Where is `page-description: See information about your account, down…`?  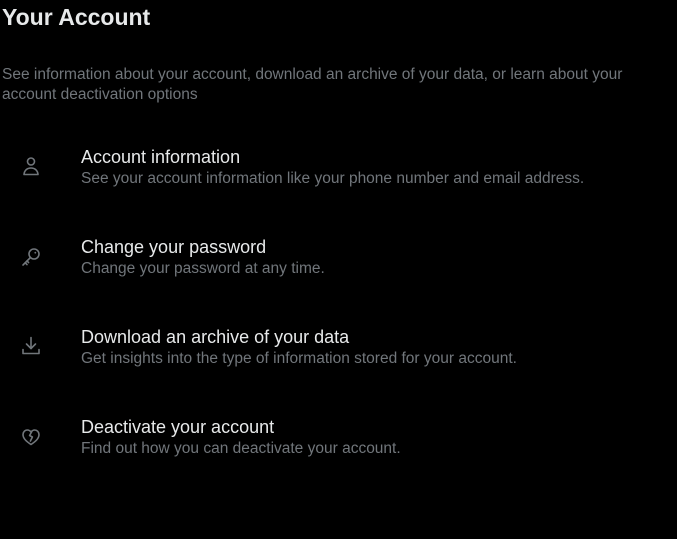
page-description: See information about your account, down… is located at coordinates (312, 84).